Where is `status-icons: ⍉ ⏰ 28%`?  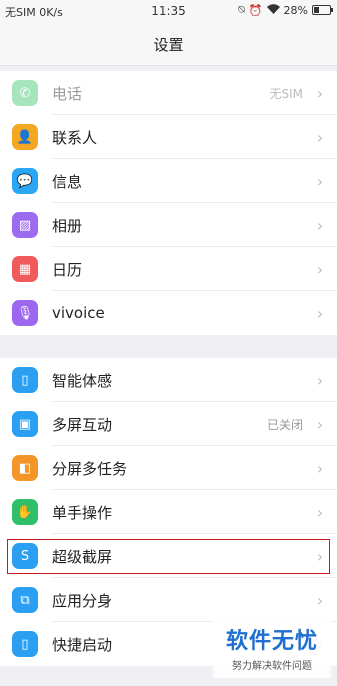
status-icons: ⍉ ⏰ 28% is located at coordinates (285, 10).